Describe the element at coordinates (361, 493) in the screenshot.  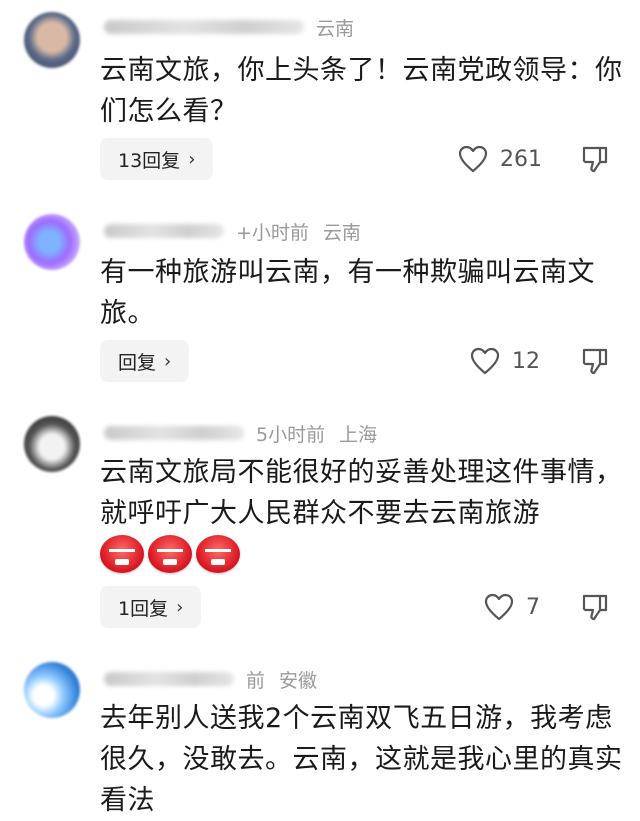
I see `comment-text: 云南文旅局不能很好的妥善处理这件事情，就呼吁广大人民群众不要去云南旅游` at that location.